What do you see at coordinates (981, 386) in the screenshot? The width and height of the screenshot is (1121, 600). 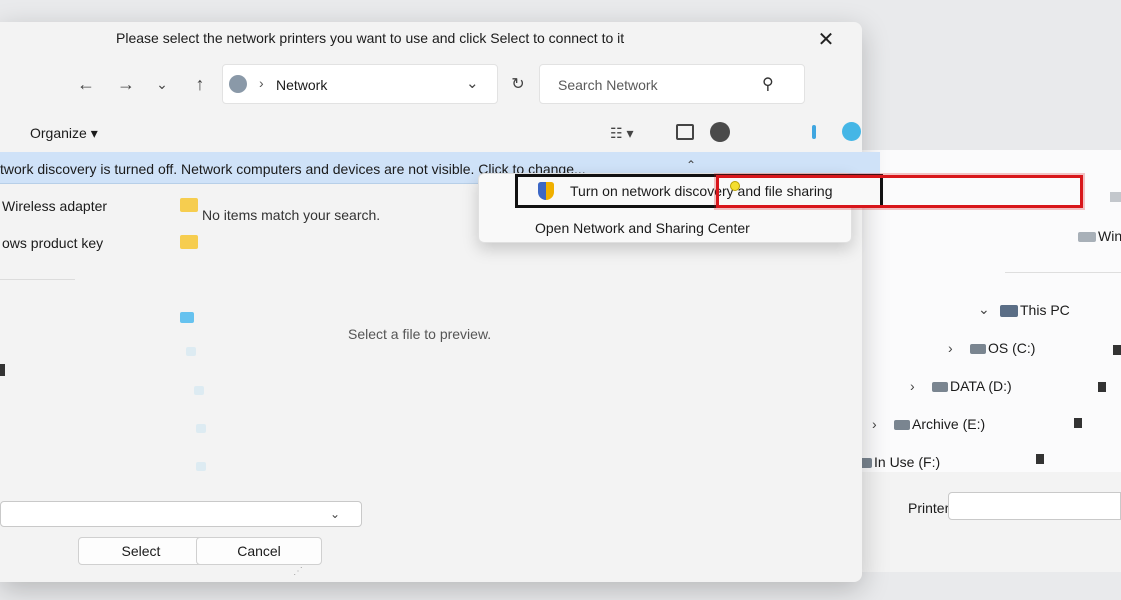 I see `tree-item-drive-d-label: DATA (D:)` at bounding box center [981, 386].